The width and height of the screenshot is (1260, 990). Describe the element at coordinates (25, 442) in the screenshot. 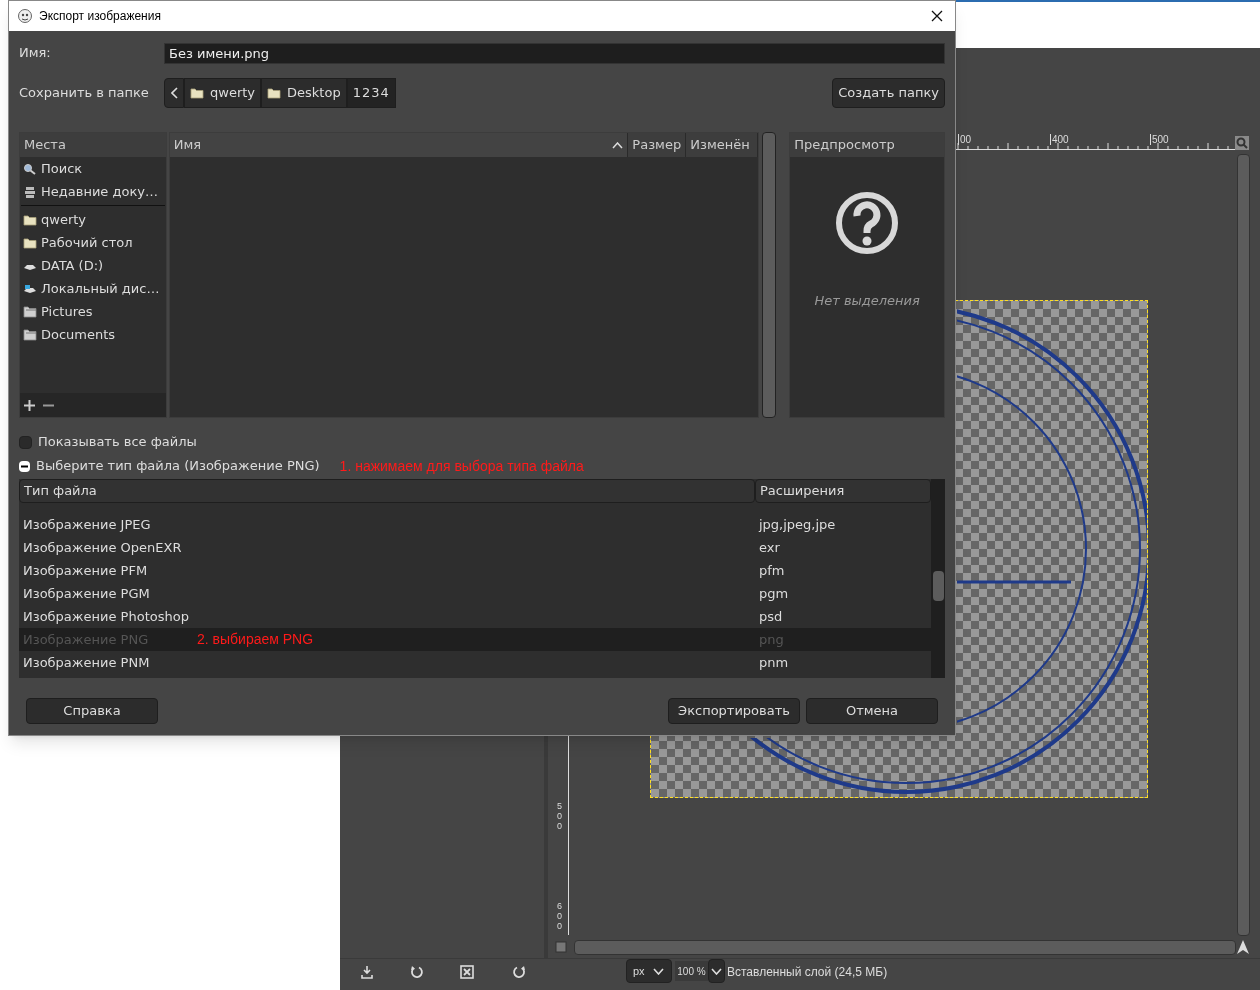

I see `show-all-checkbox` at that location.